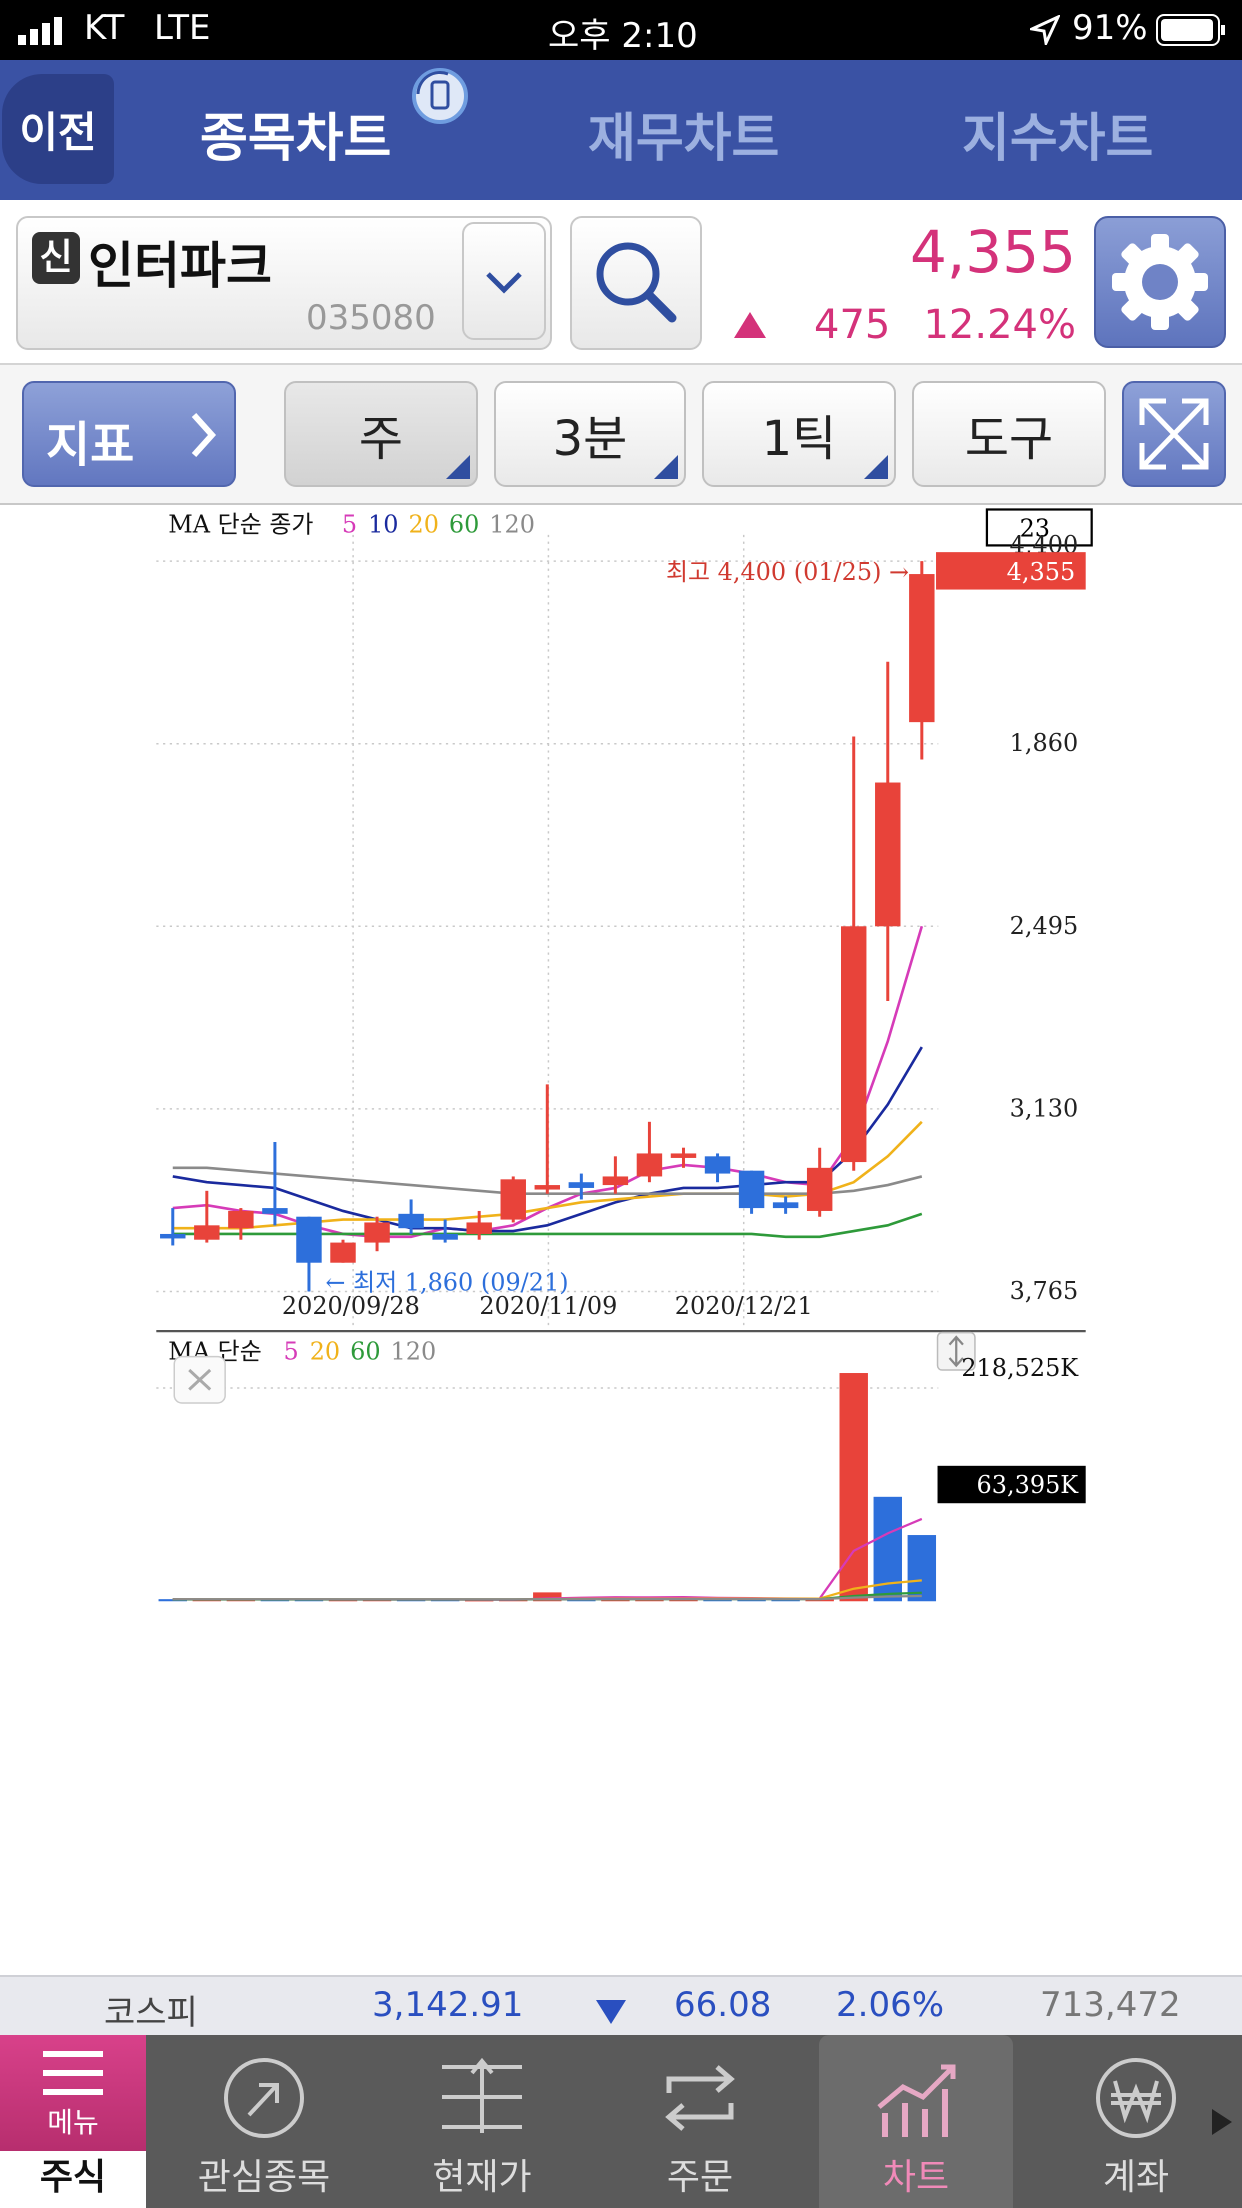  What do you see at coordinates (1044, 1108) in the screenshot?
I see `y-tick-label: 3,130` at bounding box center [1044, 1108].